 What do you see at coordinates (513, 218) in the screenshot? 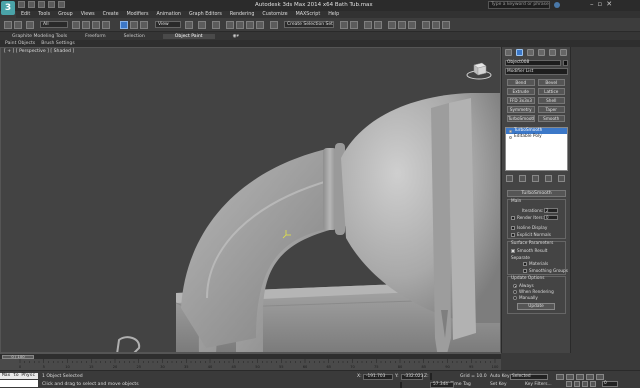
I see `render-iters-checkbox` at bounding box center [513, 218].